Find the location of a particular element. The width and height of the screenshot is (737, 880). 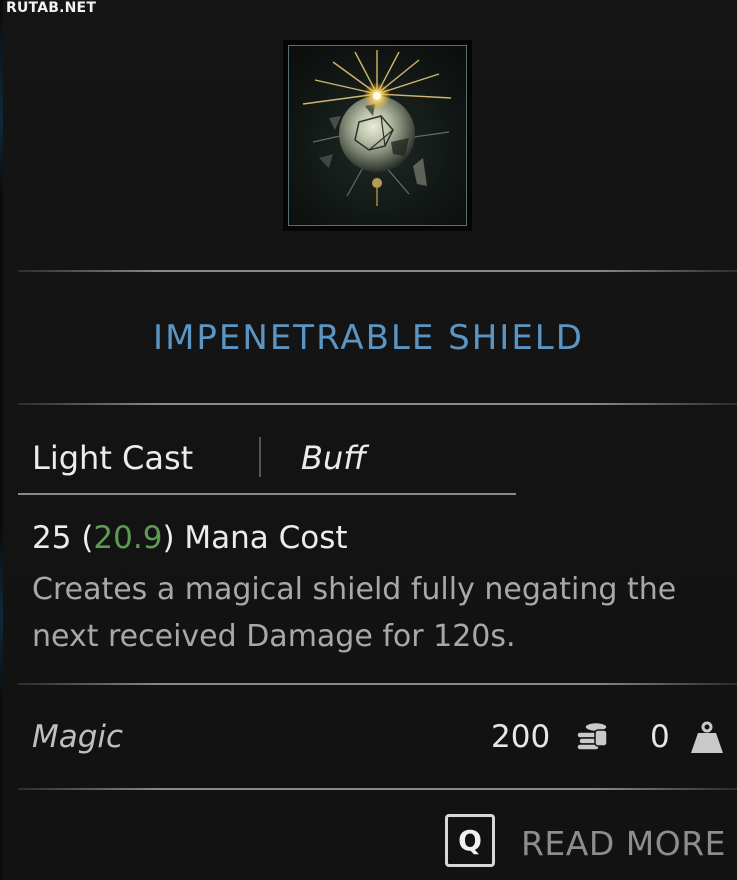

price-value: 200 is located at coordinates (521, 737).